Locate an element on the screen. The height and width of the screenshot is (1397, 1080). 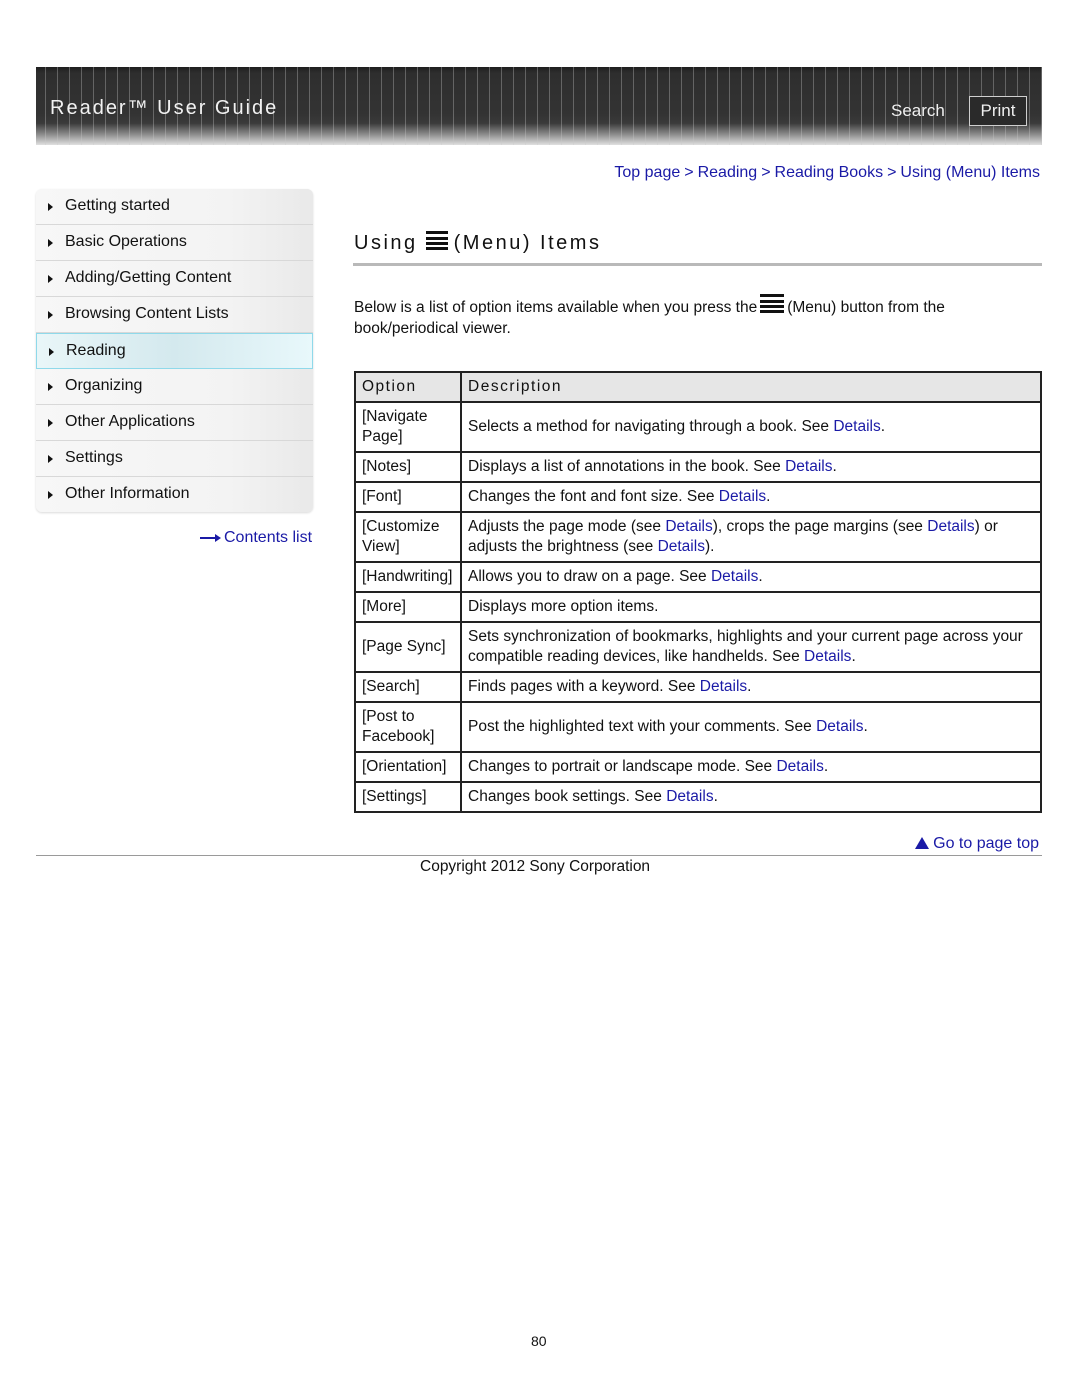
table-header-row: Option Description is located at coordinates (698, 387).